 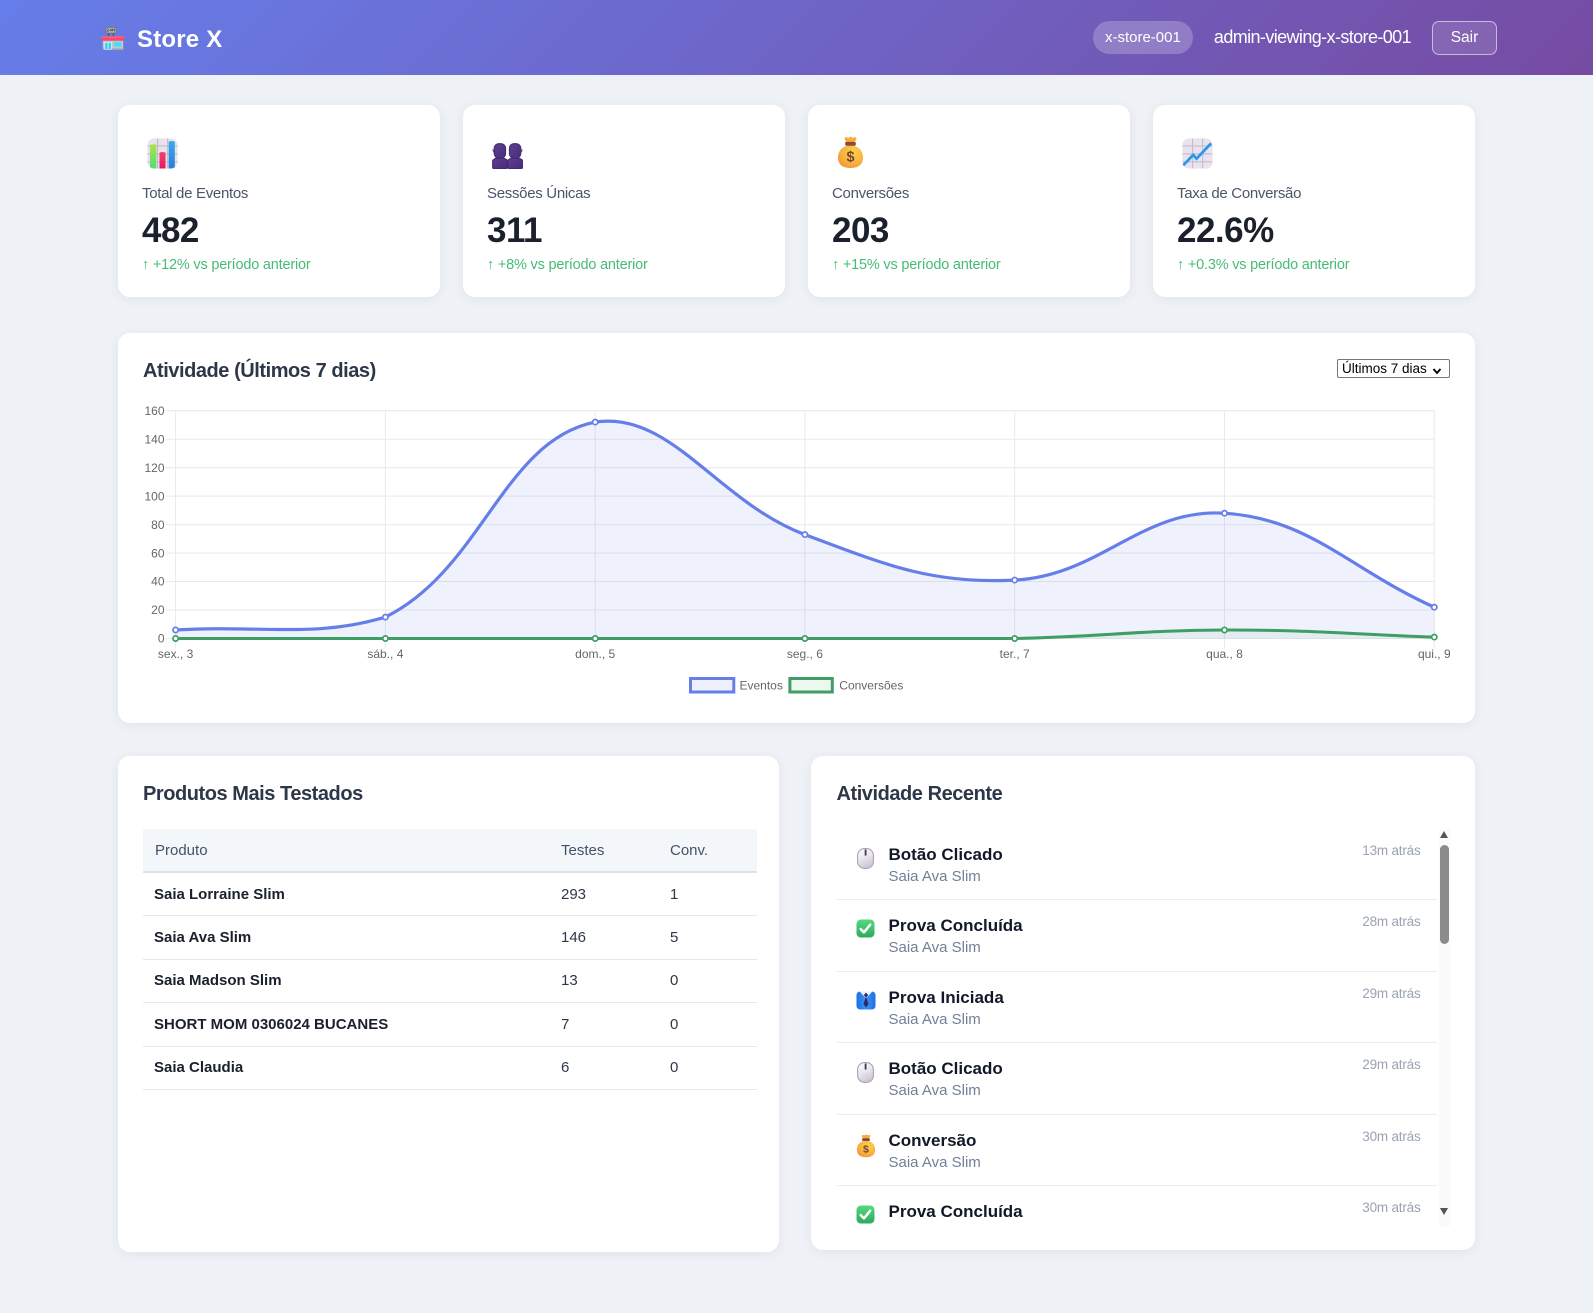 What do you see at coordinates (1224, 654) in the screenshot?
I see `svg-text: qua., 8` at bounding box center [1224, 654].